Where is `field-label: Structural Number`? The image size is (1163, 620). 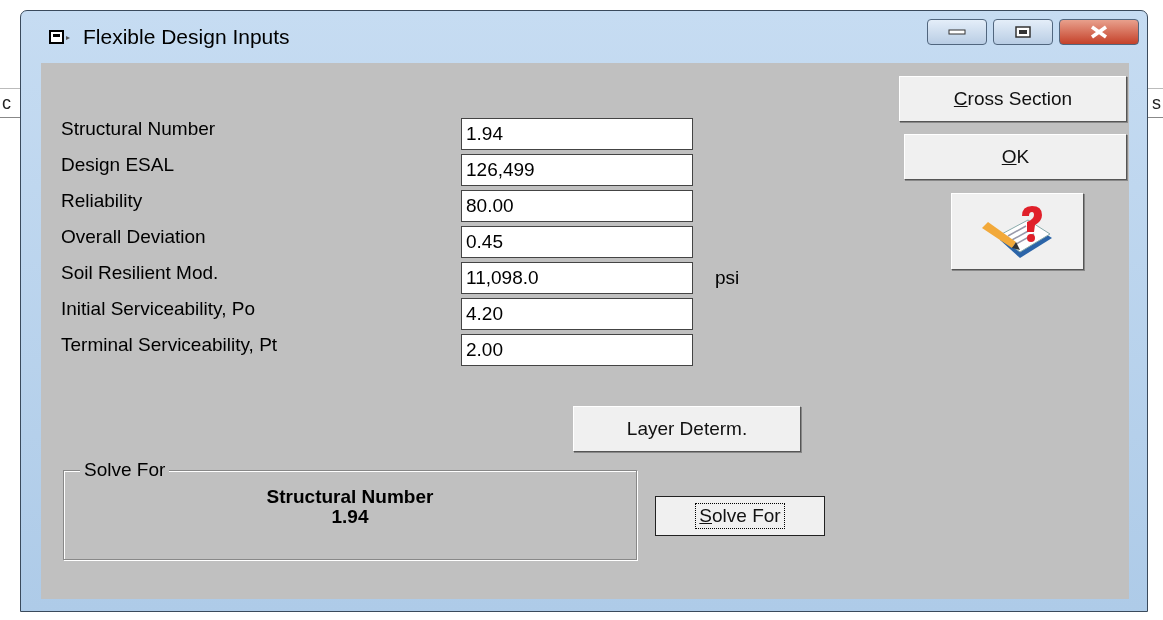
field-label: Structural Number is located at coordinates (139, 129).